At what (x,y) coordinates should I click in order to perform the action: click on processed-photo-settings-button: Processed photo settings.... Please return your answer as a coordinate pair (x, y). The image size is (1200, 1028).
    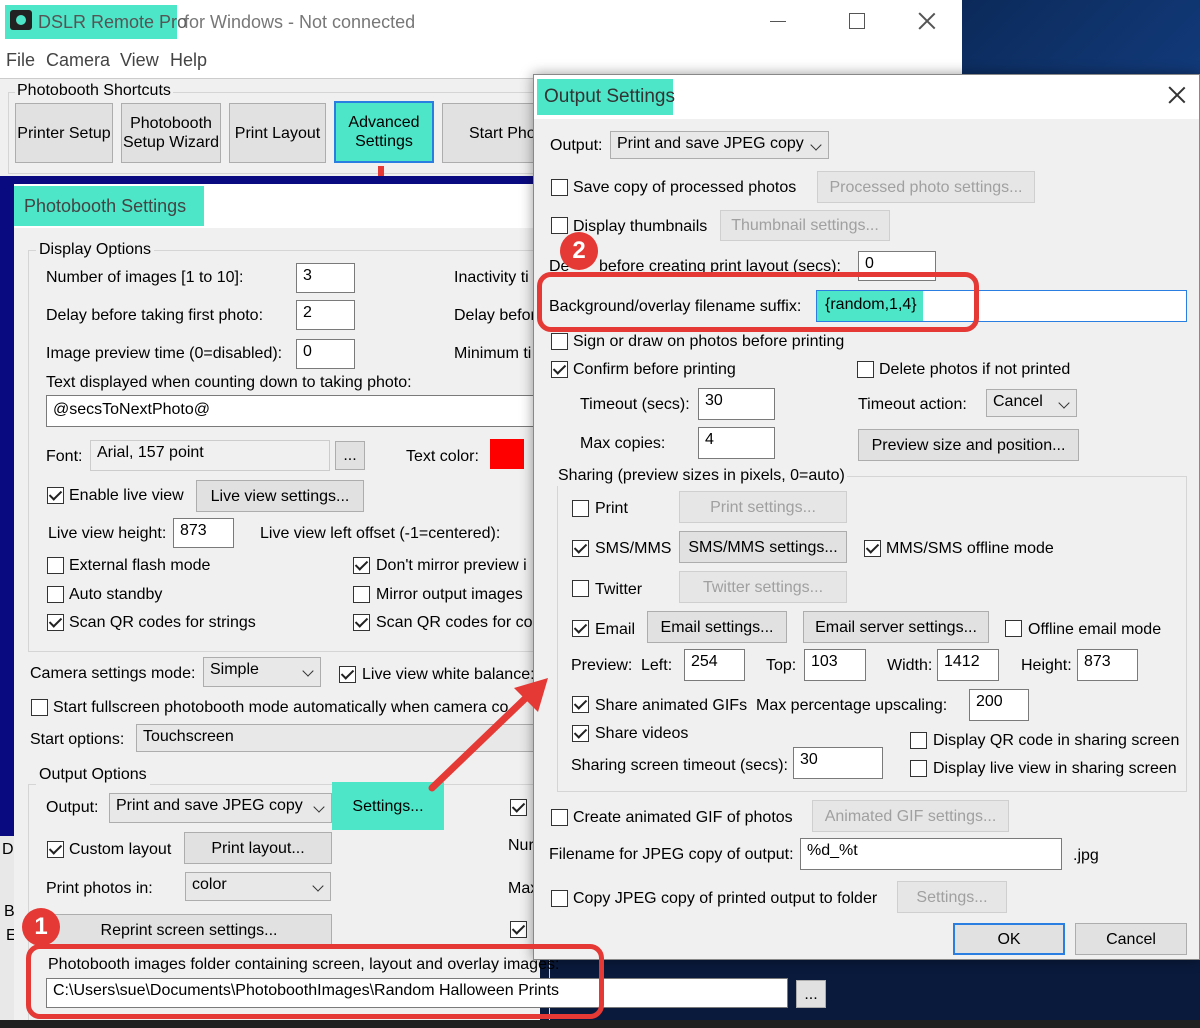
    Looking at the image, I should click on (926, 187).